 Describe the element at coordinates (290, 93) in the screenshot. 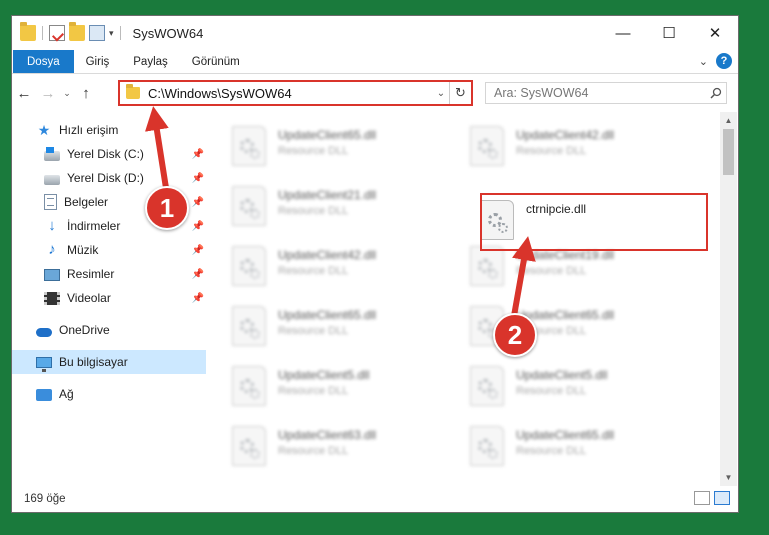

I see `address-path: C:\Windows\SysWOW64` at that location.